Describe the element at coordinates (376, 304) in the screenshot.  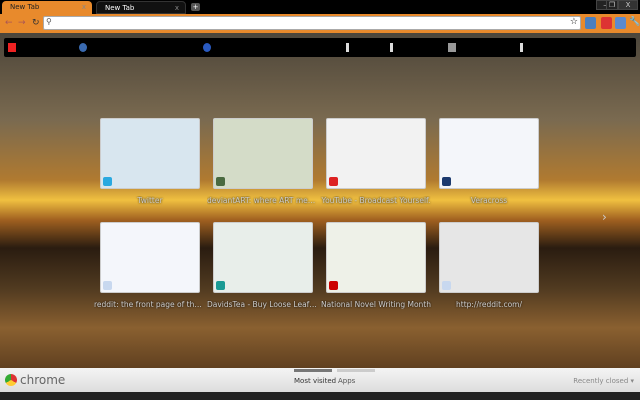
I see `most-visited-title: National Novel Writing Month` at that location.